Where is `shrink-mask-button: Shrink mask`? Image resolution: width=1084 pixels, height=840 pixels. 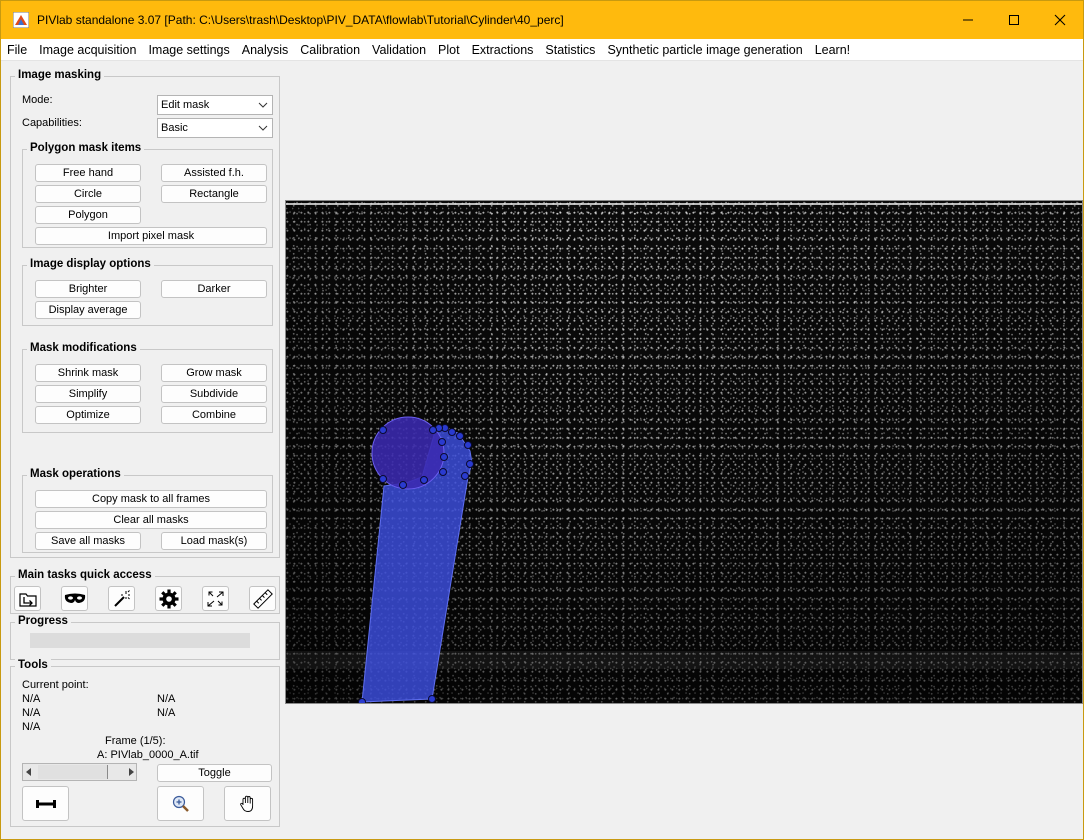
shrink-mask-button: Shrink mask is located at coordinates (88, 373).